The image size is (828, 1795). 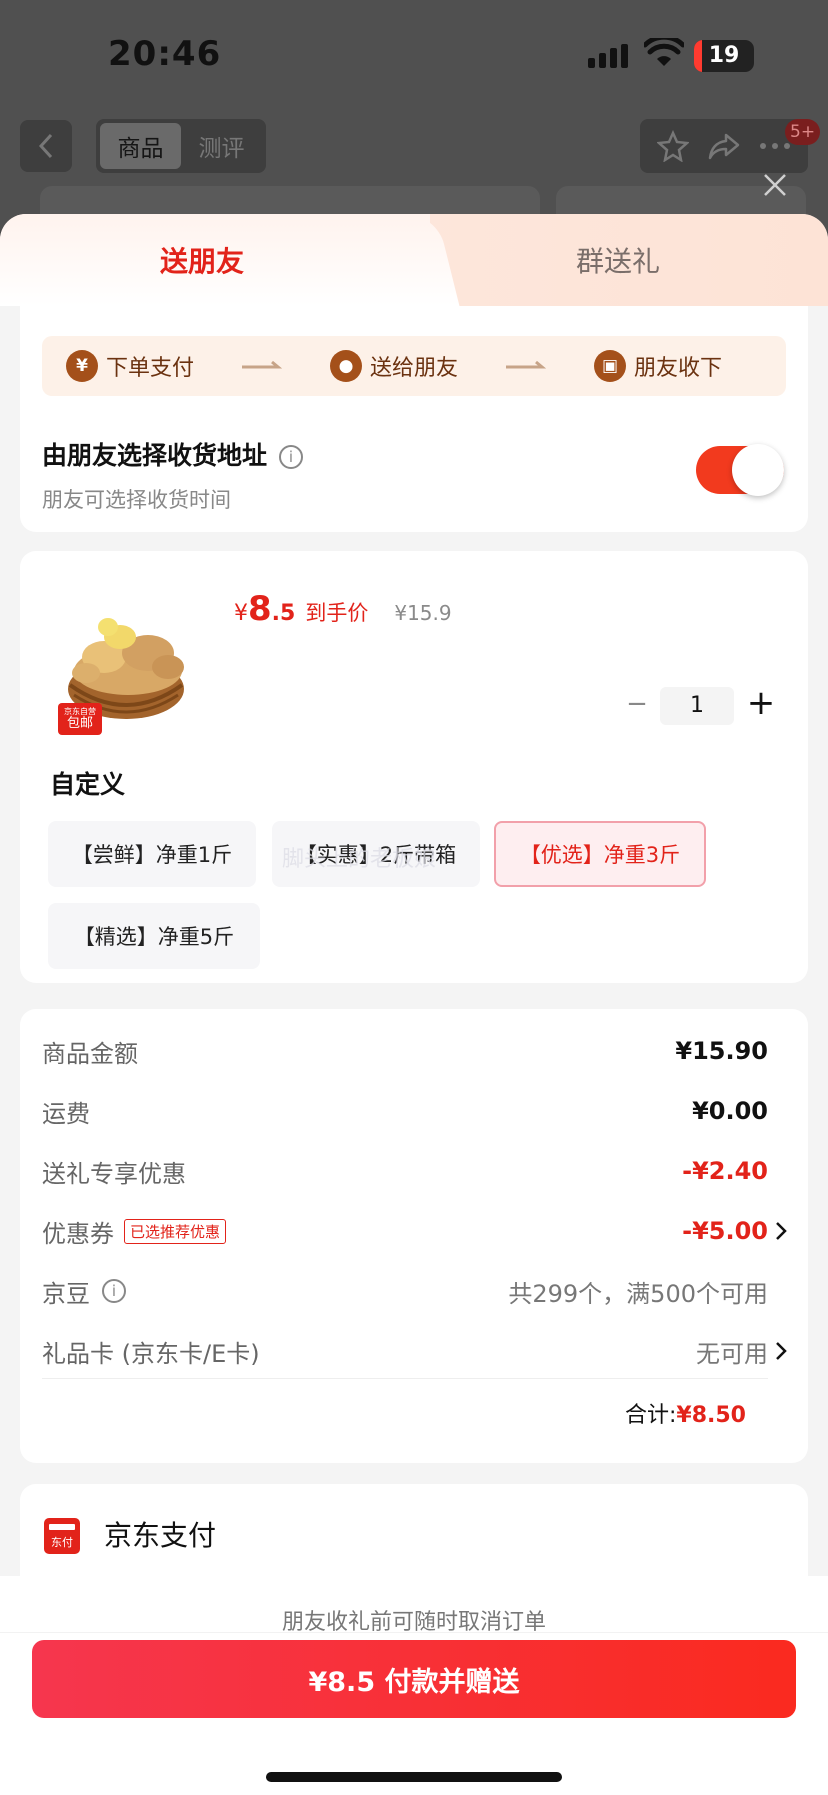 I want to click on original-price: ¥15.9, so click(x=423, y=613).